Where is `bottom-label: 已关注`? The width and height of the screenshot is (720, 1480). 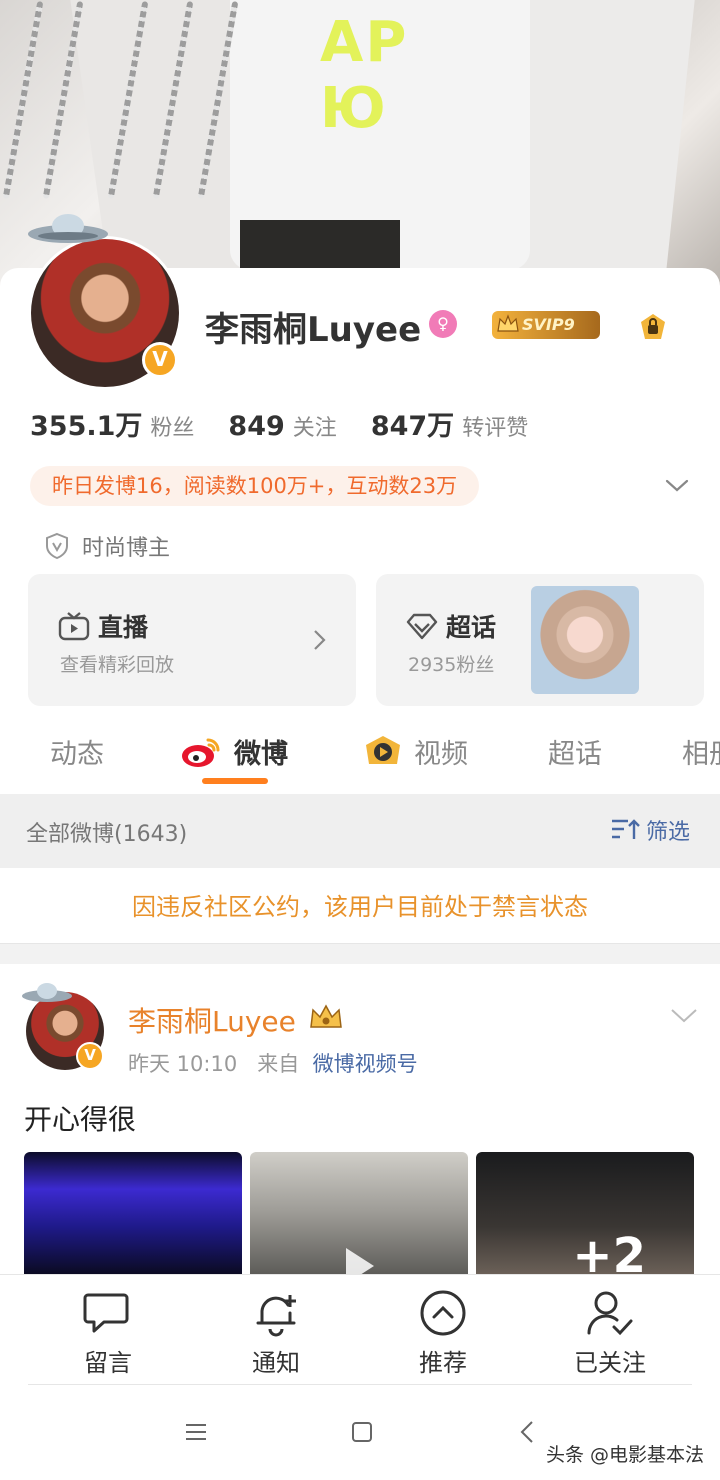 bottom-label: 已关注 is located at coordinates (610, 1363).